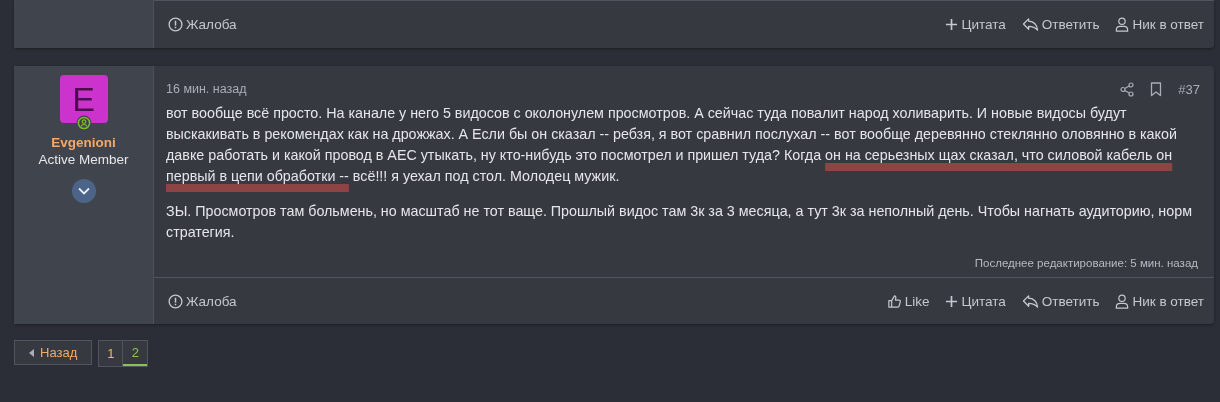 This screenshot has height=402, width=1220. What do you see at coordinates (1156, 89) in the screenshot?
I see `bookmark-icon` at bounding box center [1156, 89].